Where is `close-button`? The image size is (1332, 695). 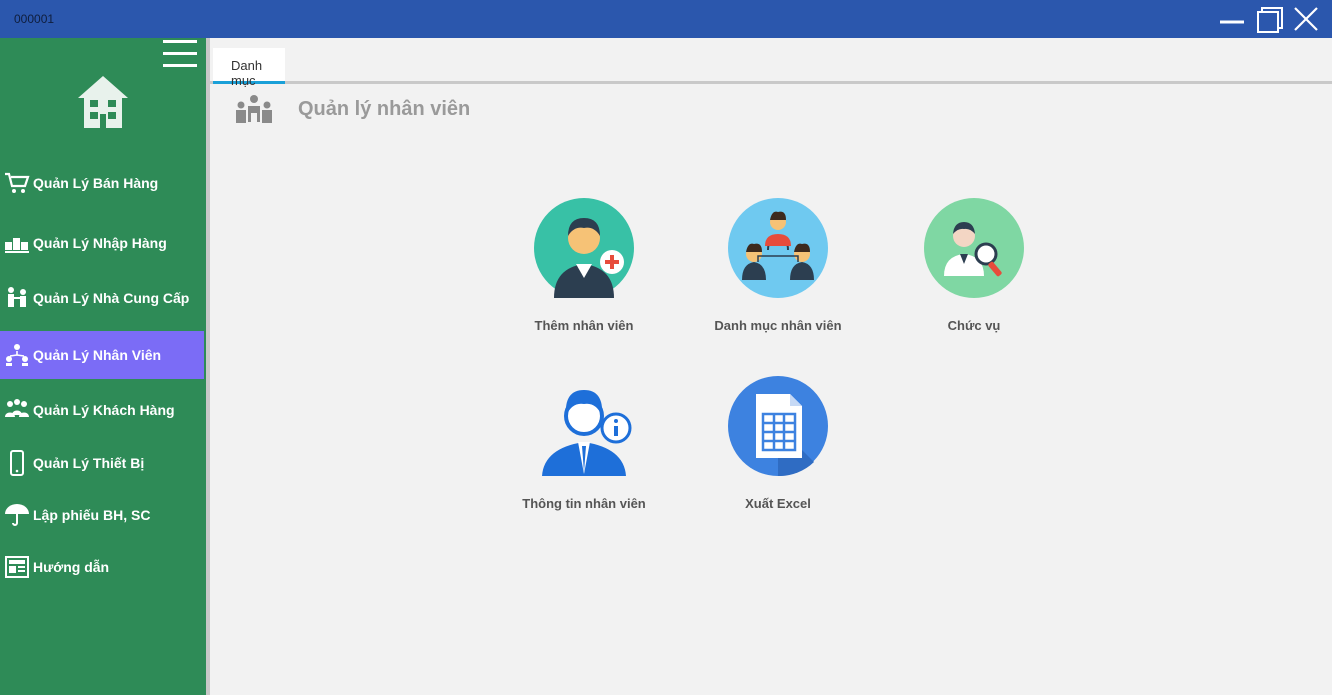
close-button is located at coordinates (1306, 20).